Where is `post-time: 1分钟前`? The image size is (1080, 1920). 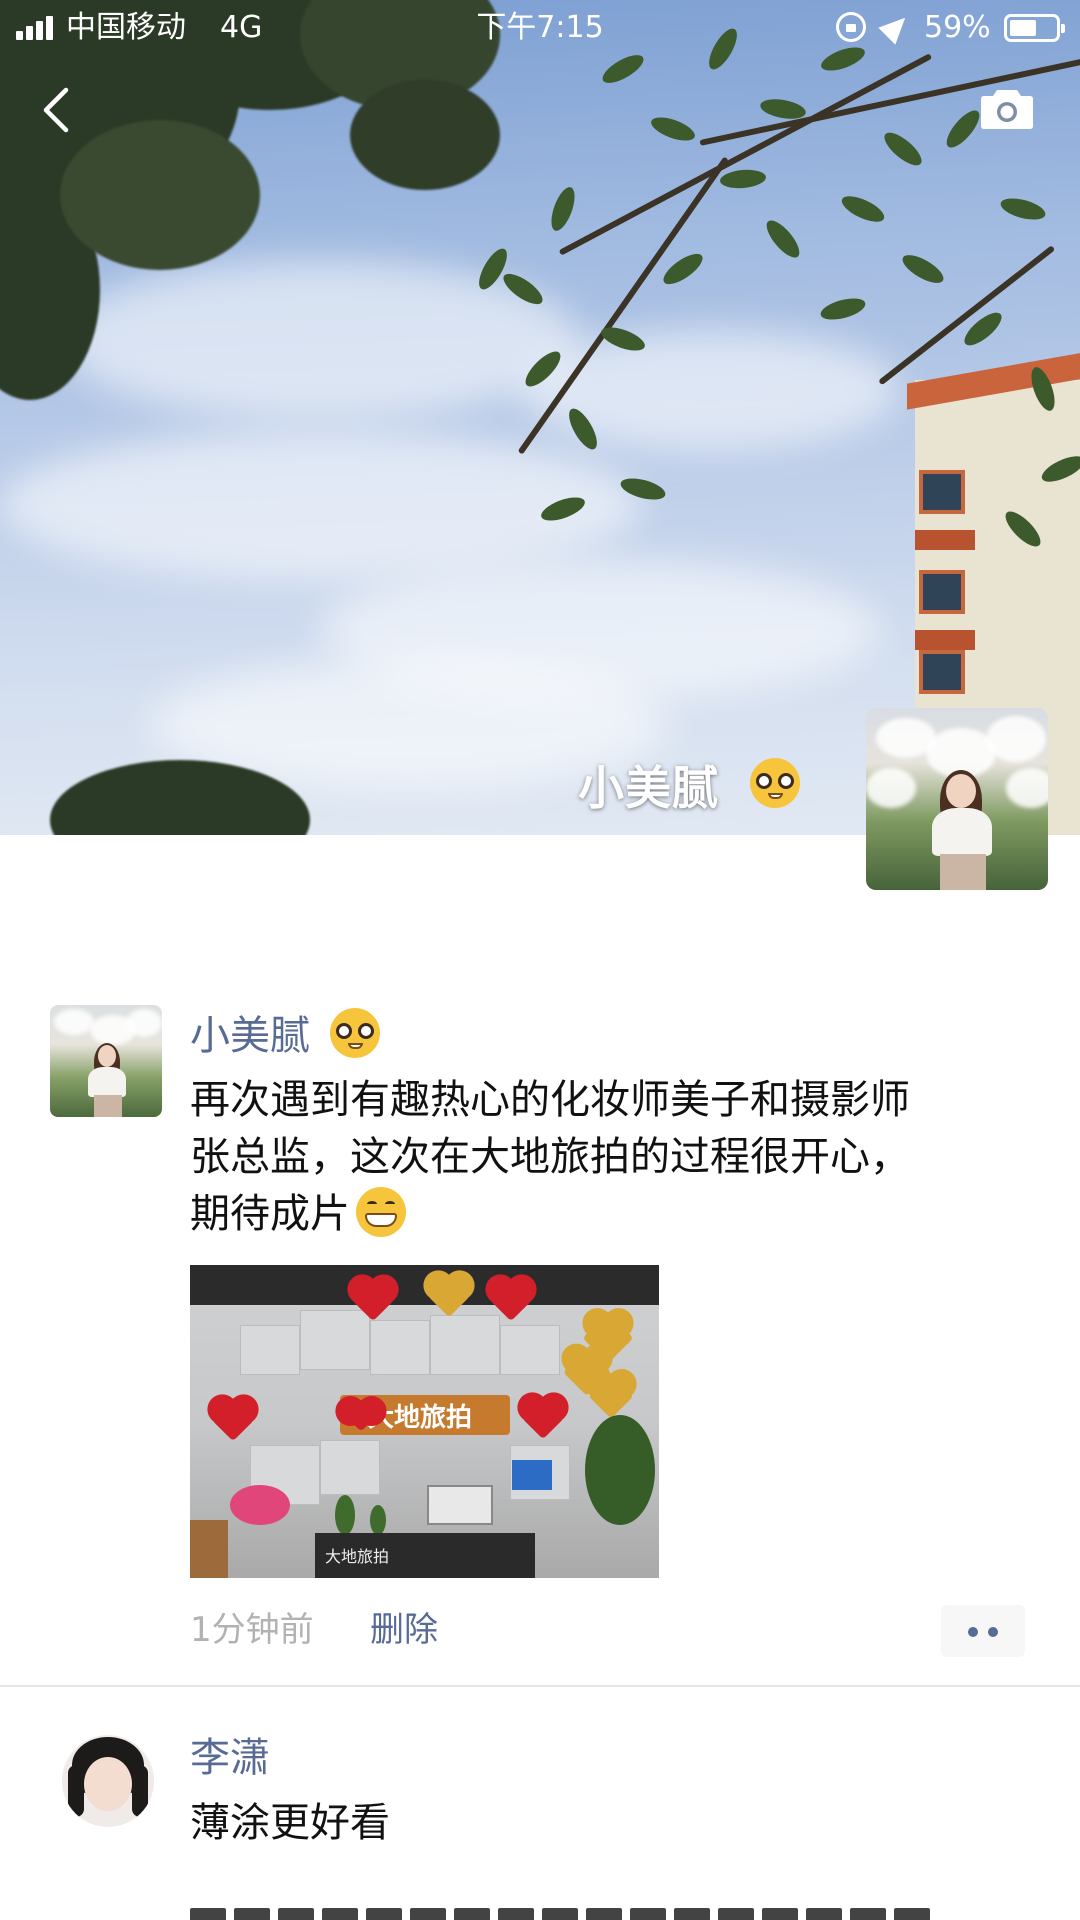
post-time: 1分钟前 is located at coordinates (252, 1630).